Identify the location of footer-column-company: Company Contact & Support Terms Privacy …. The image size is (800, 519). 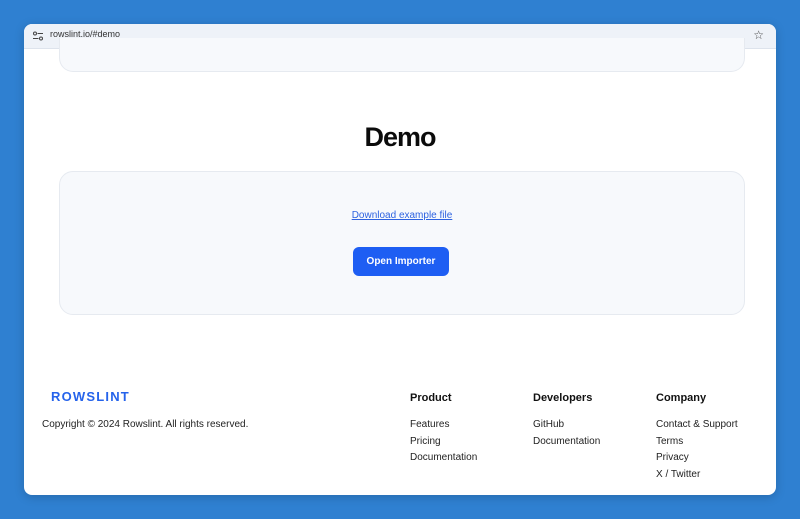
(716, 438).